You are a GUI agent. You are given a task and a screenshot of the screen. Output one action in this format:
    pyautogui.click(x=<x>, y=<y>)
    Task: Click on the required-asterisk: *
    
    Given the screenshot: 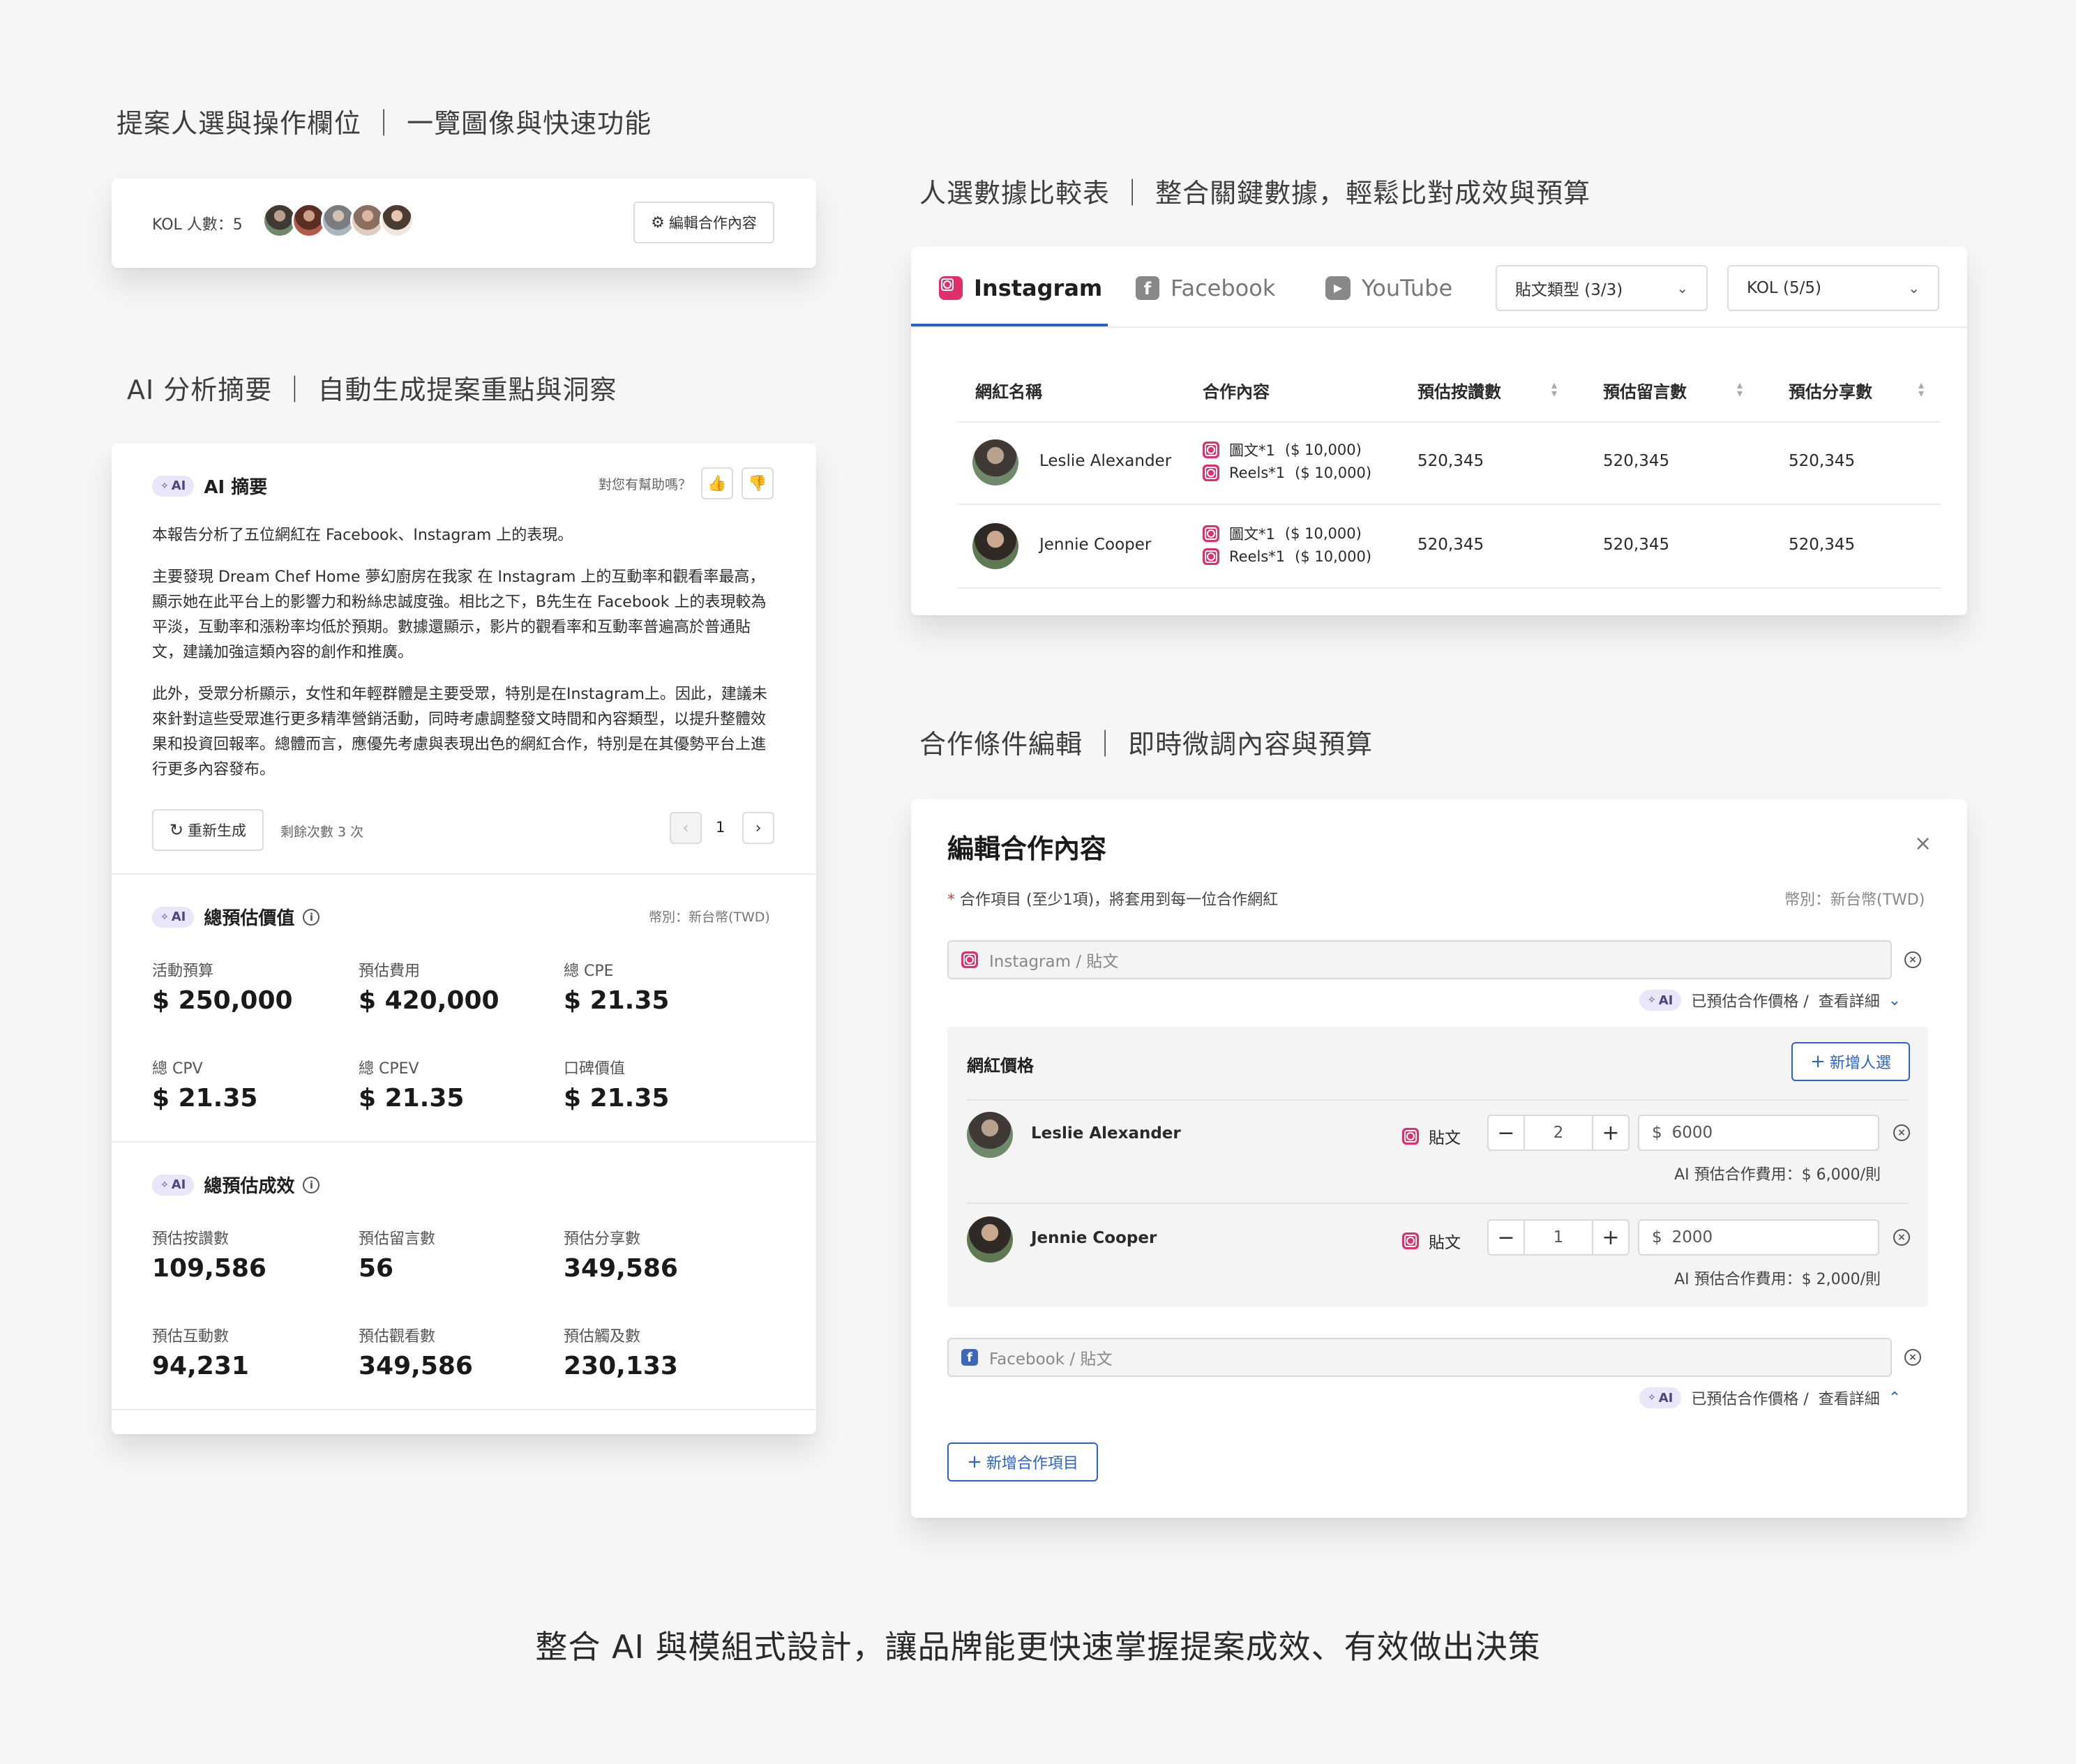 What is the action you would take?
    pyautogui.click(x=951, y=900)
    